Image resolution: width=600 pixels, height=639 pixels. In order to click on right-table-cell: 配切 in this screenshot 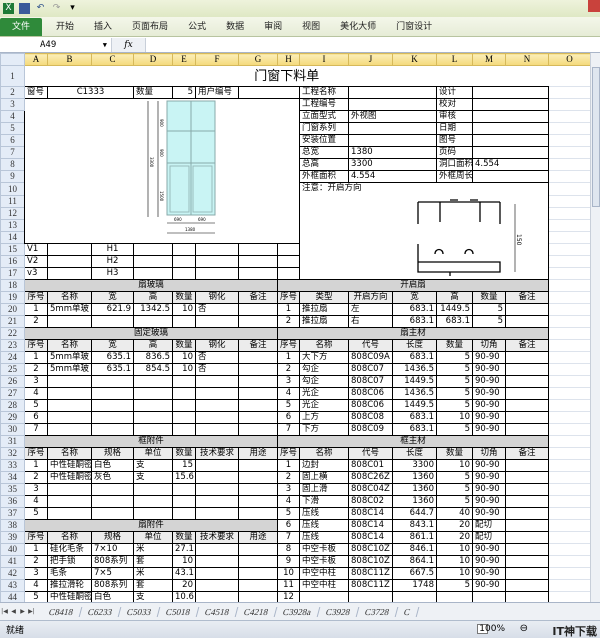, I will do `click(489, 537)`.